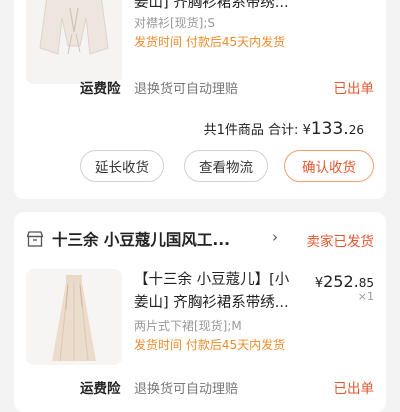  What do you see at coordinates (211, 280) in the screenshot?
I see `product-title-line-1: 【十三余 小豆蔻儿】[小` at bounding box center [211, 280].